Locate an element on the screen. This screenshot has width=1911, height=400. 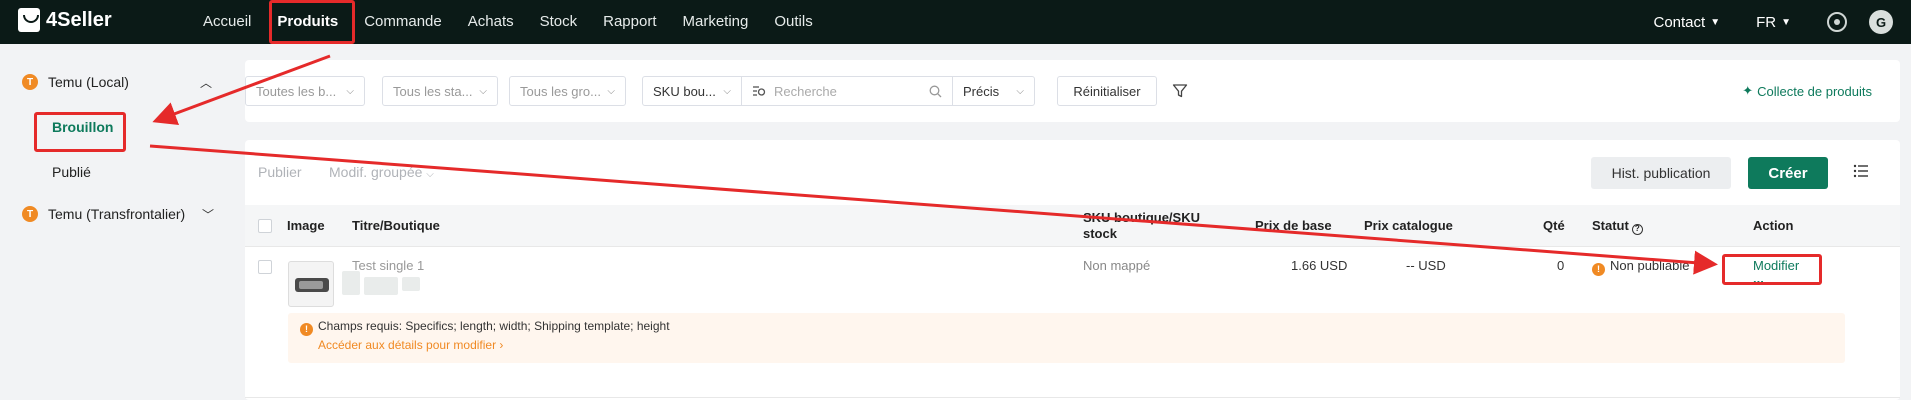
col-sku: SKU boutique/SKU stock is located at coordinates (1141, 226).